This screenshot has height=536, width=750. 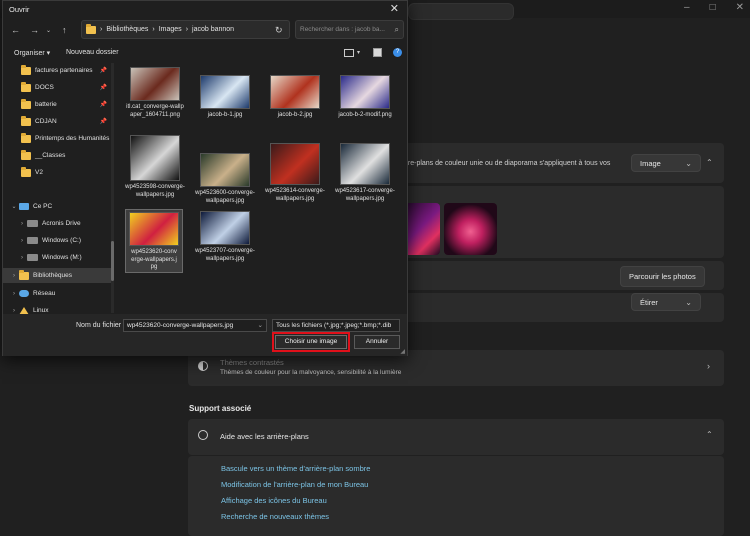 What do you see at coordinates (64, 30) in the screenshot?
I see `up-arrow-icon: ↑` at bounding box center [64, 30].